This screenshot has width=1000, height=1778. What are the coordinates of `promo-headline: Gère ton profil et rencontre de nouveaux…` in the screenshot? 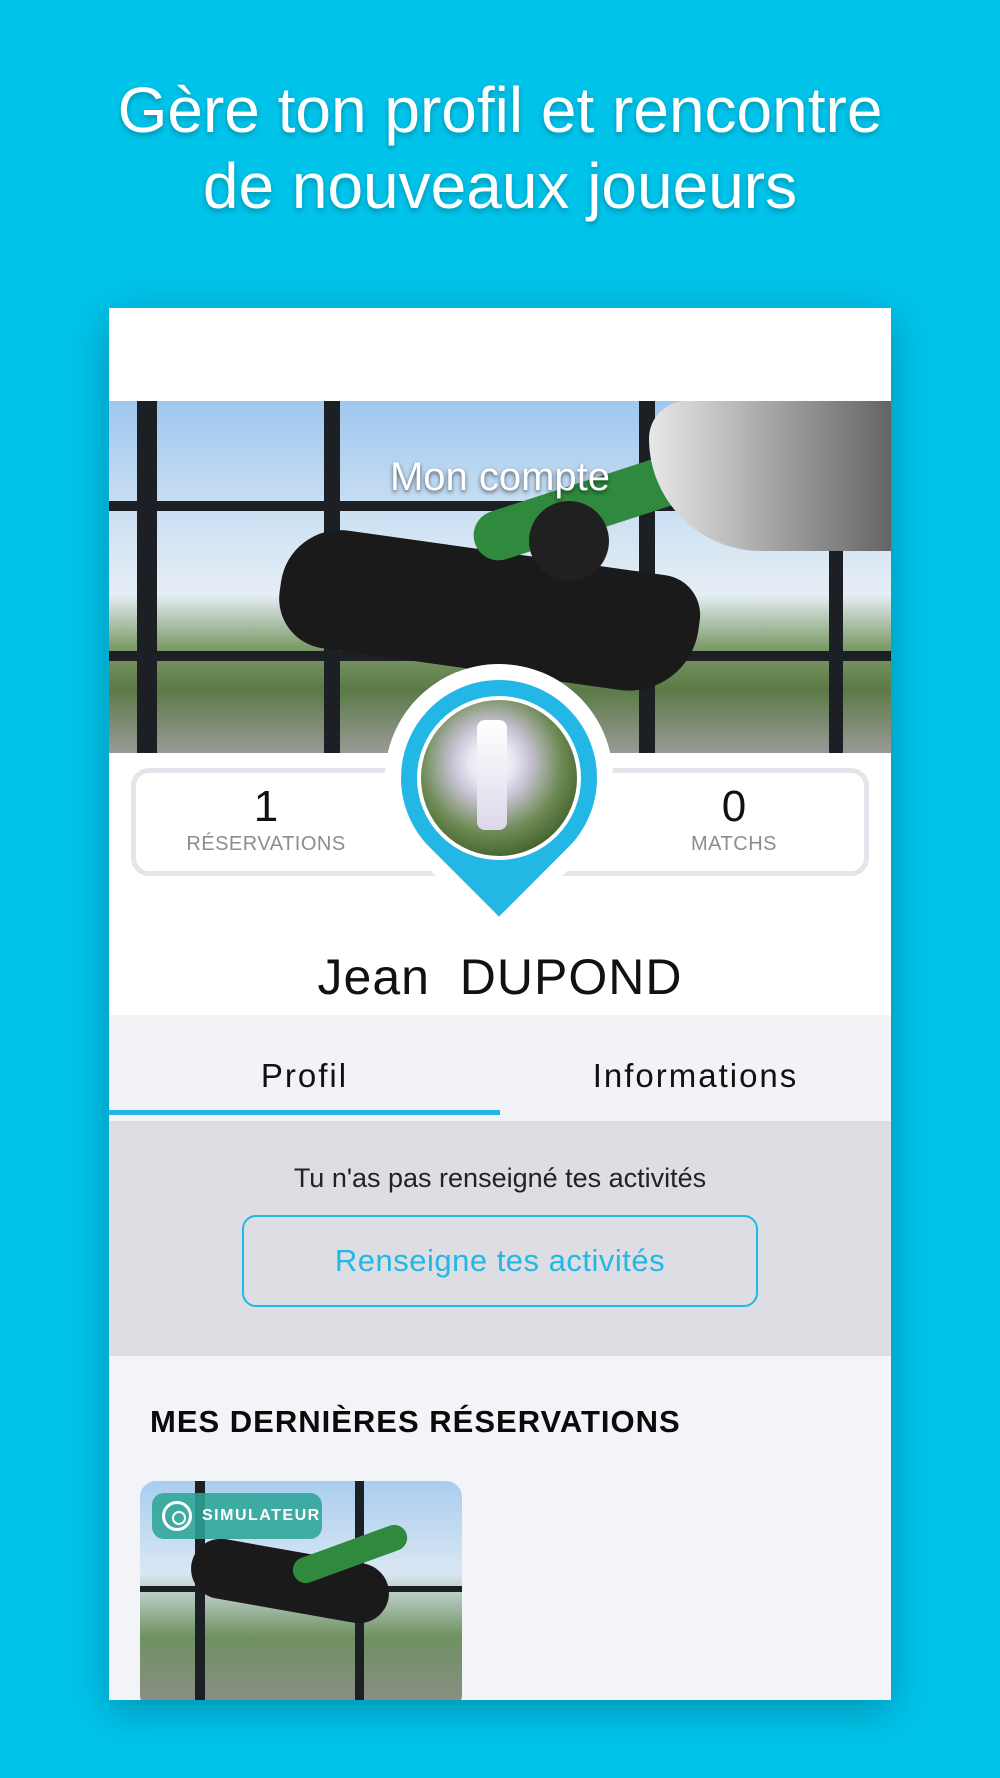 It's located at (500, 148).